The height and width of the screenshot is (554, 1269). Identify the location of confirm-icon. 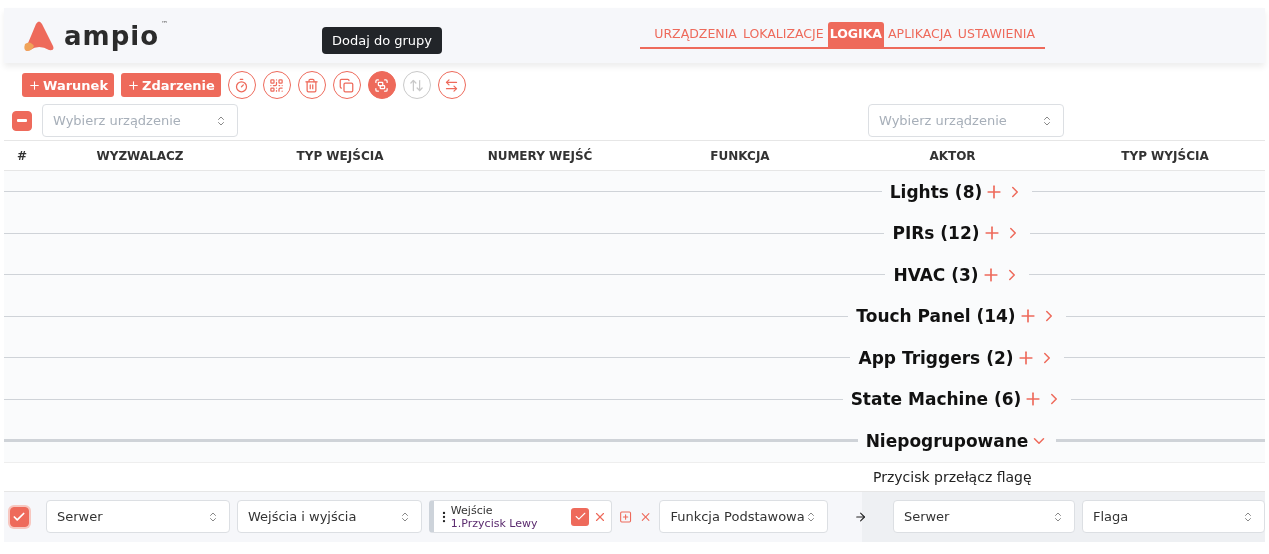
(580, 516).